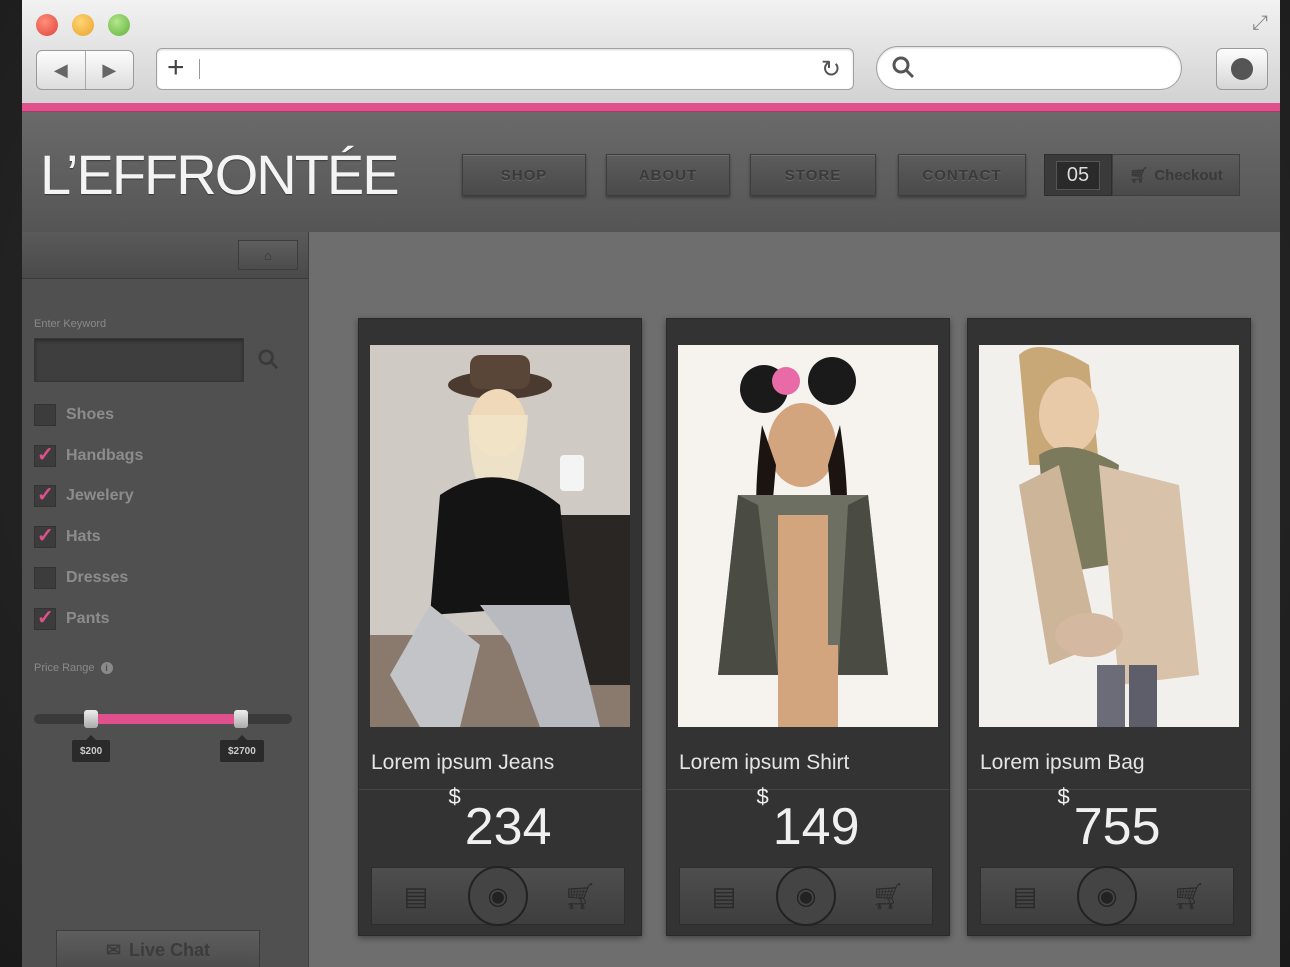 This screenshot has height=967, width=1290. Describe the element at coordinates (831, 69) in the screenshot. I see `reload-icon: ↻` at that location.